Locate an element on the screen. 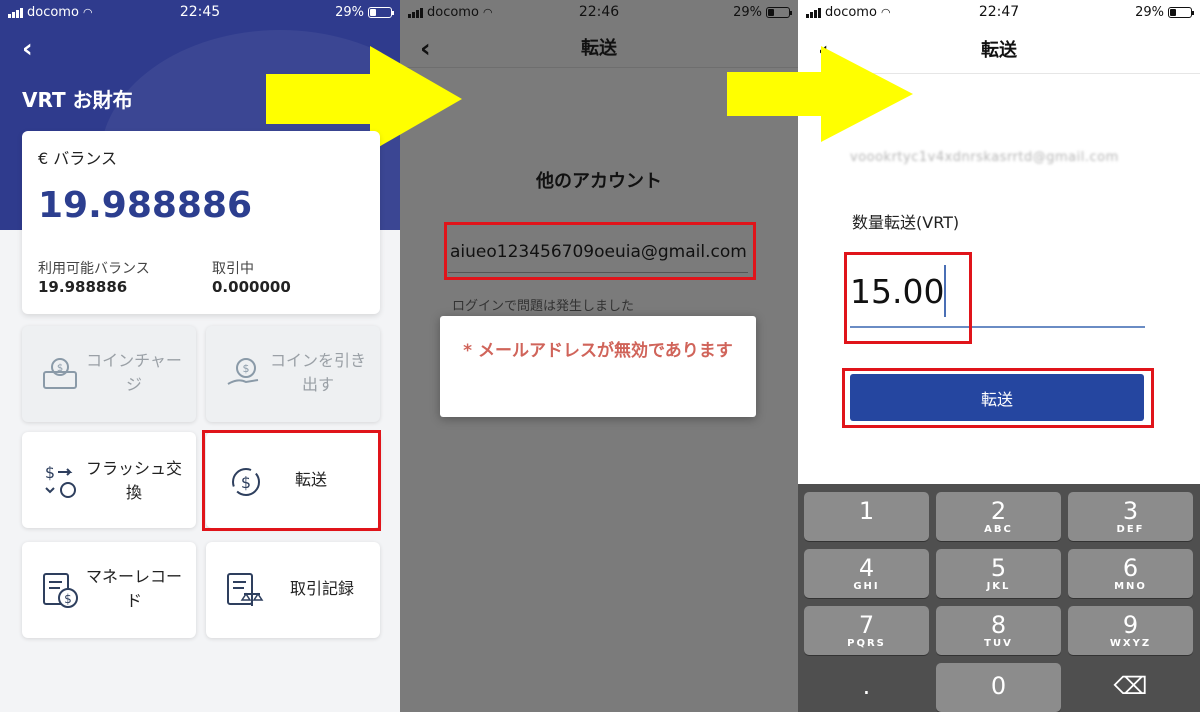 This screenshot has width=1200, height=712. arrow-right-icon is located at coordinates (820, 94).